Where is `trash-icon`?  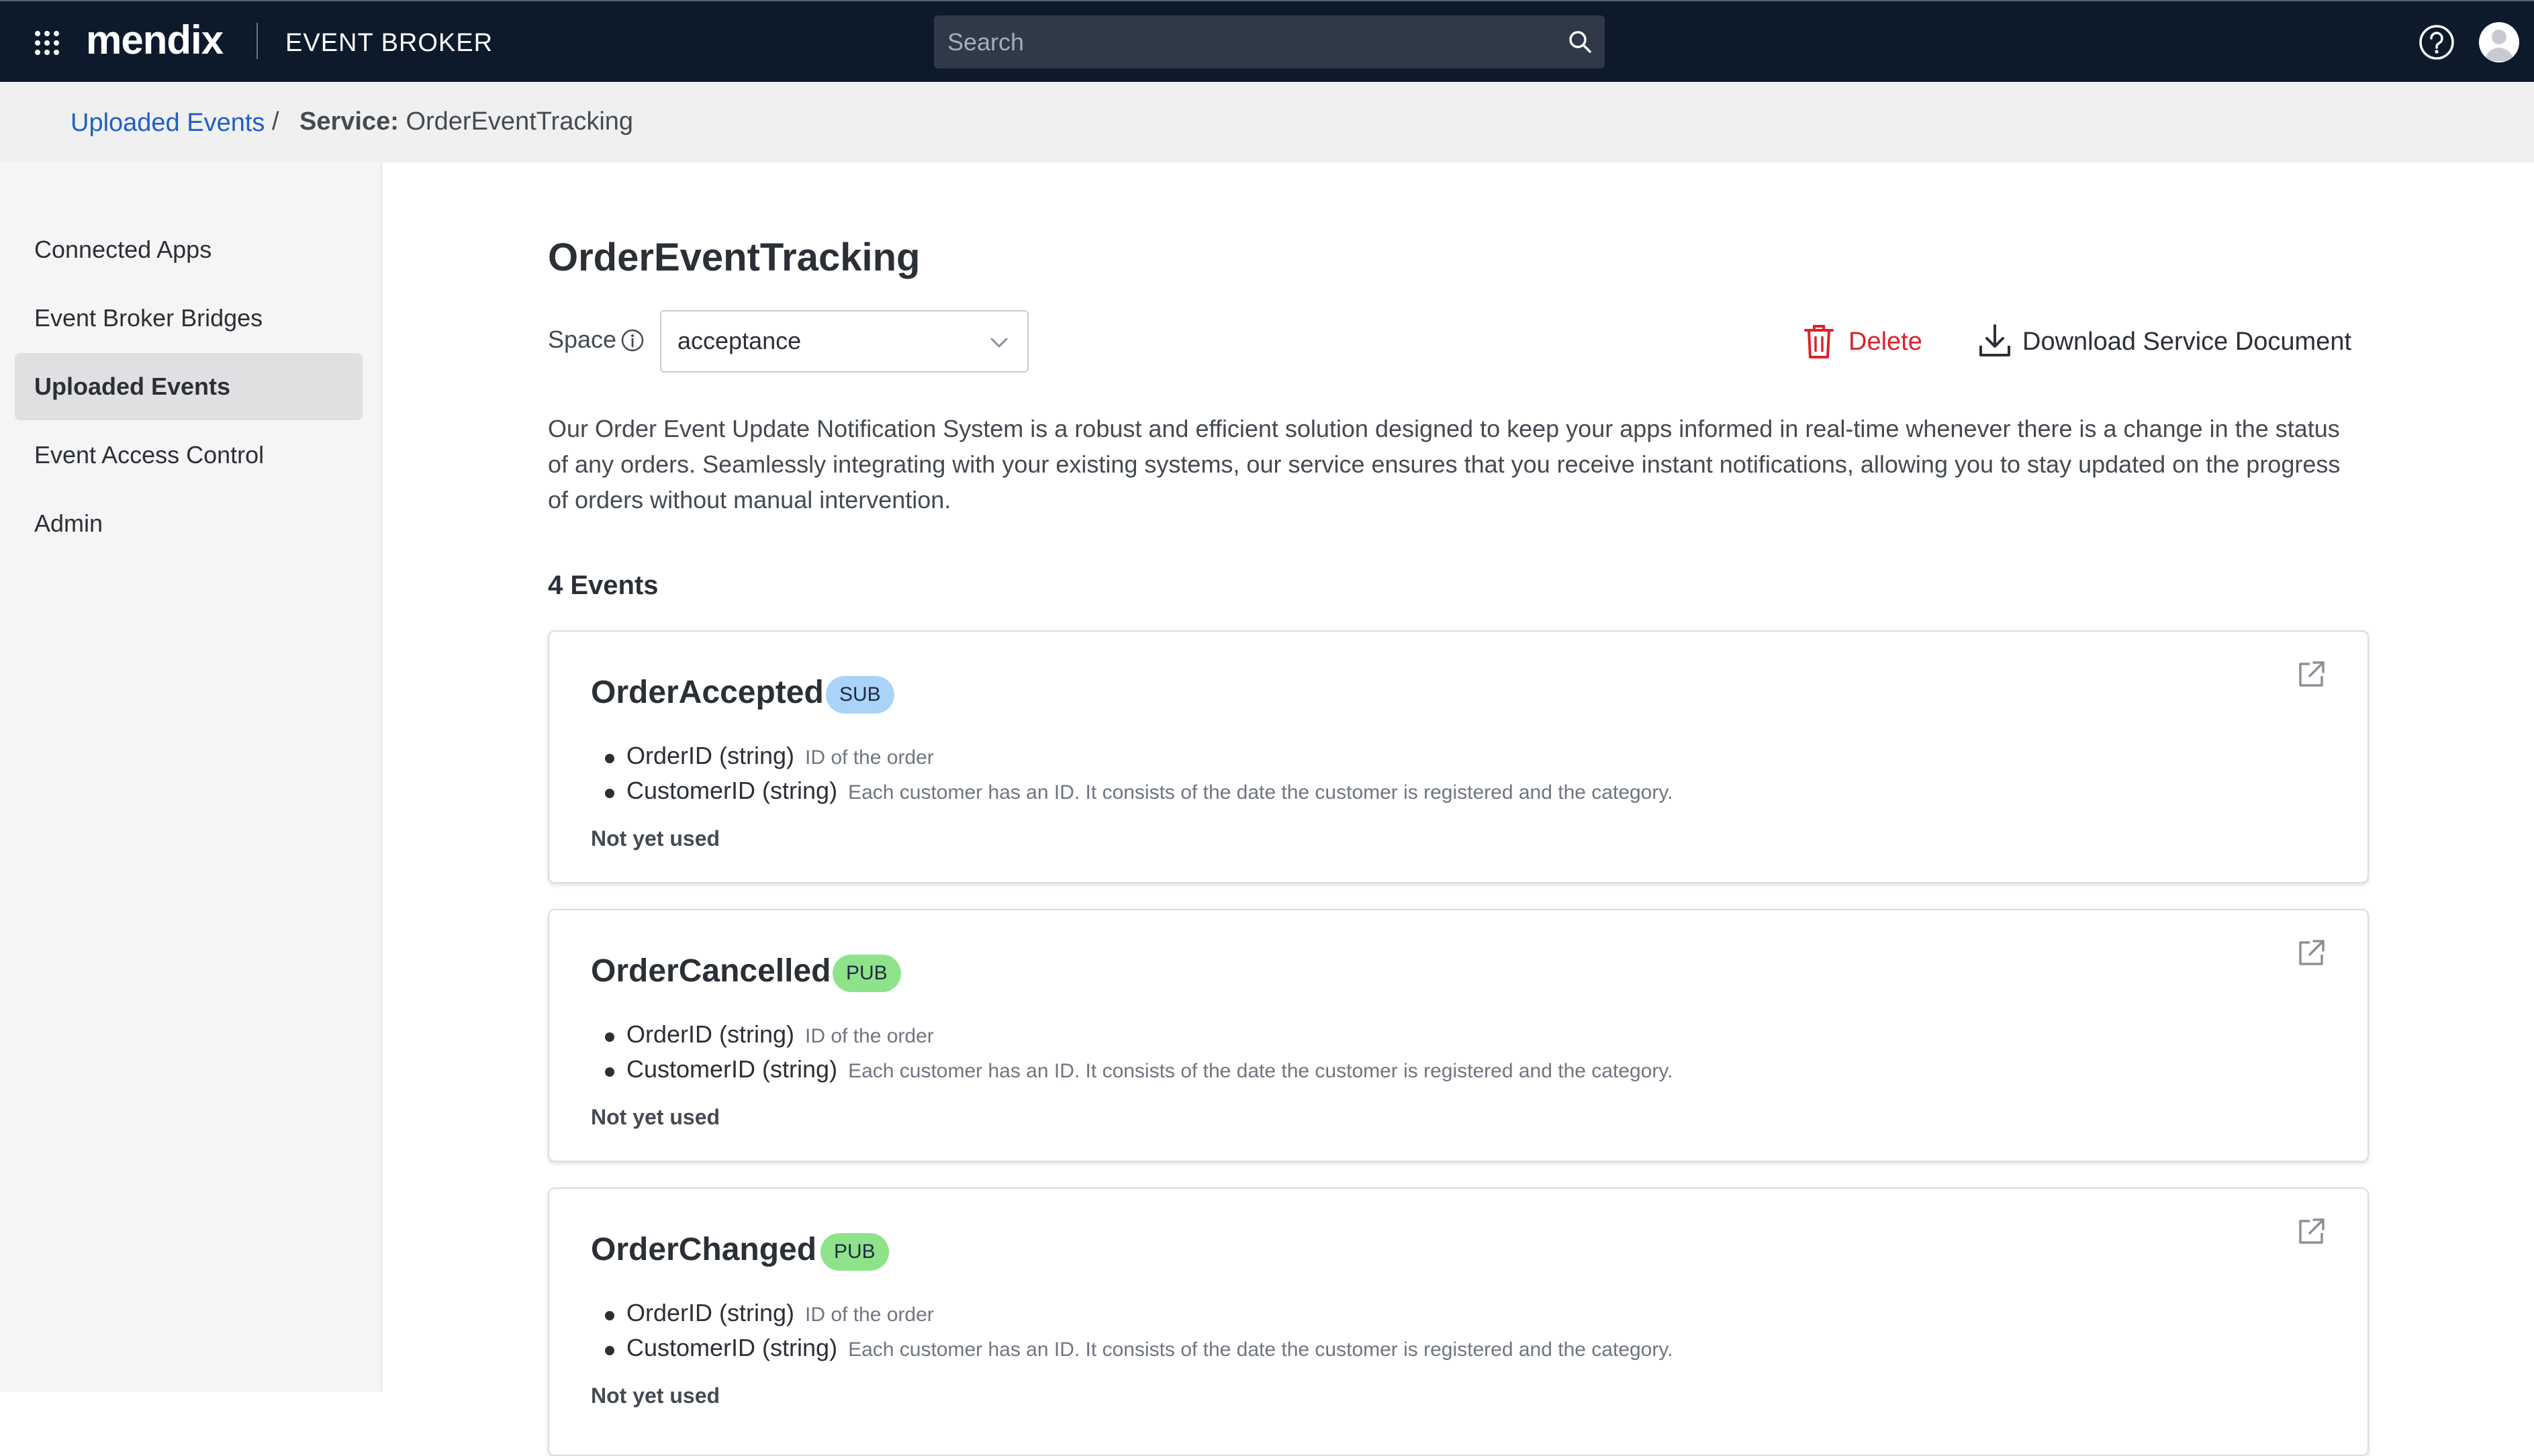 trash-icon is located at coordinates (1819, 341).